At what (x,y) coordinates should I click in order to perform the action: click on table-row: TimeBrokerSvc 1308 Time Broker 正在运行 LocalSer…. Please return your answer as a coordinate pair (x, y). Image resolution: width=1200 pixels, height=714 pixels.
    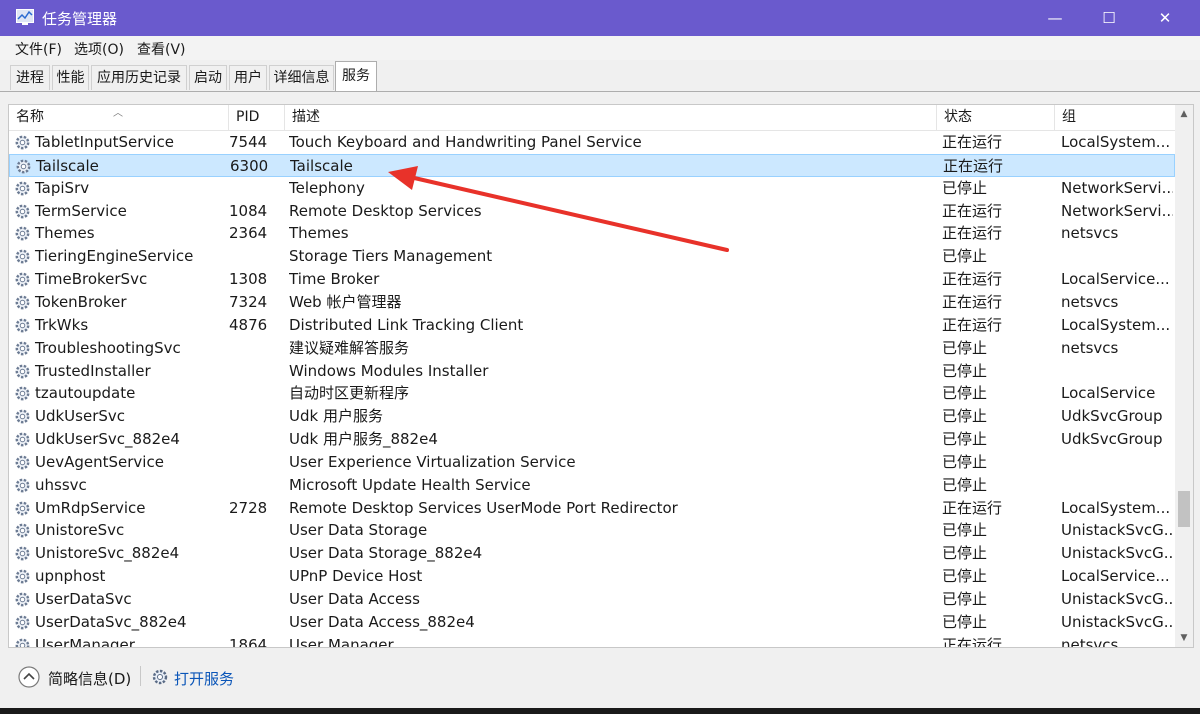
    Looking at the image, I should click on (592, 279).